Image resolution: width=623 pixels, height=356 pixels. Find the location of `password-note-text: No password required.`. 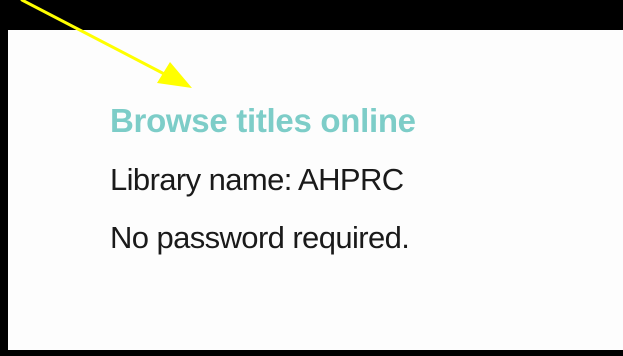

password-note-text: No password required. is located at coordinates (260, 237).